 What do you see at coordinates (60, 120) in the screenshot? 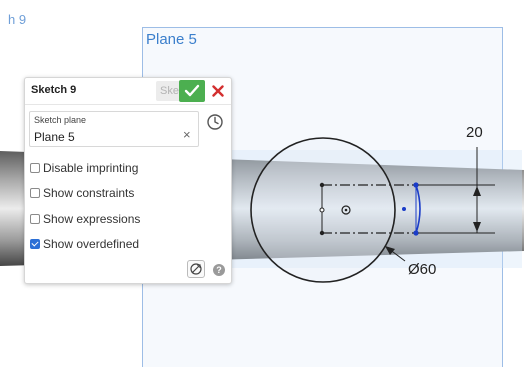
I see `sketch-plane-label: Sketch plane` at bounding box center [60, 120].